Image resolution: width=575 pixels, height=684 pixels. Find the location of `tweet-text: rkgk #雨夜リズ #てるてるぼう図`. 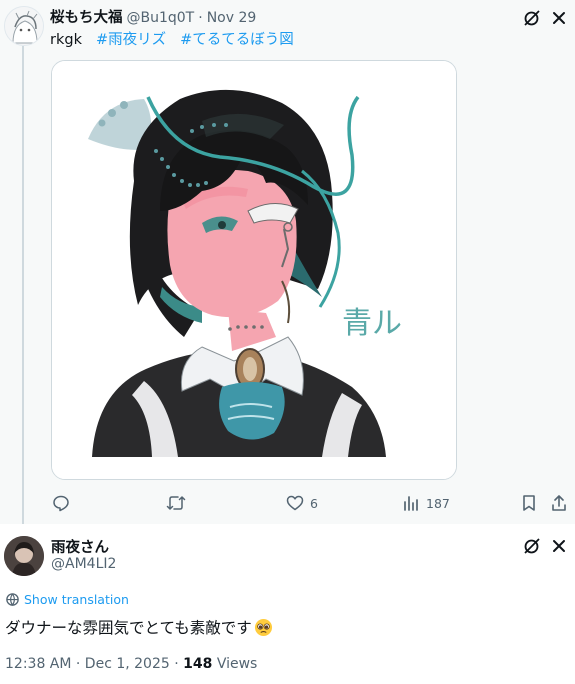

tweet-text: rkgk #雨夜リズ #てるてるぼう図 is located at coordinates (172, 38).